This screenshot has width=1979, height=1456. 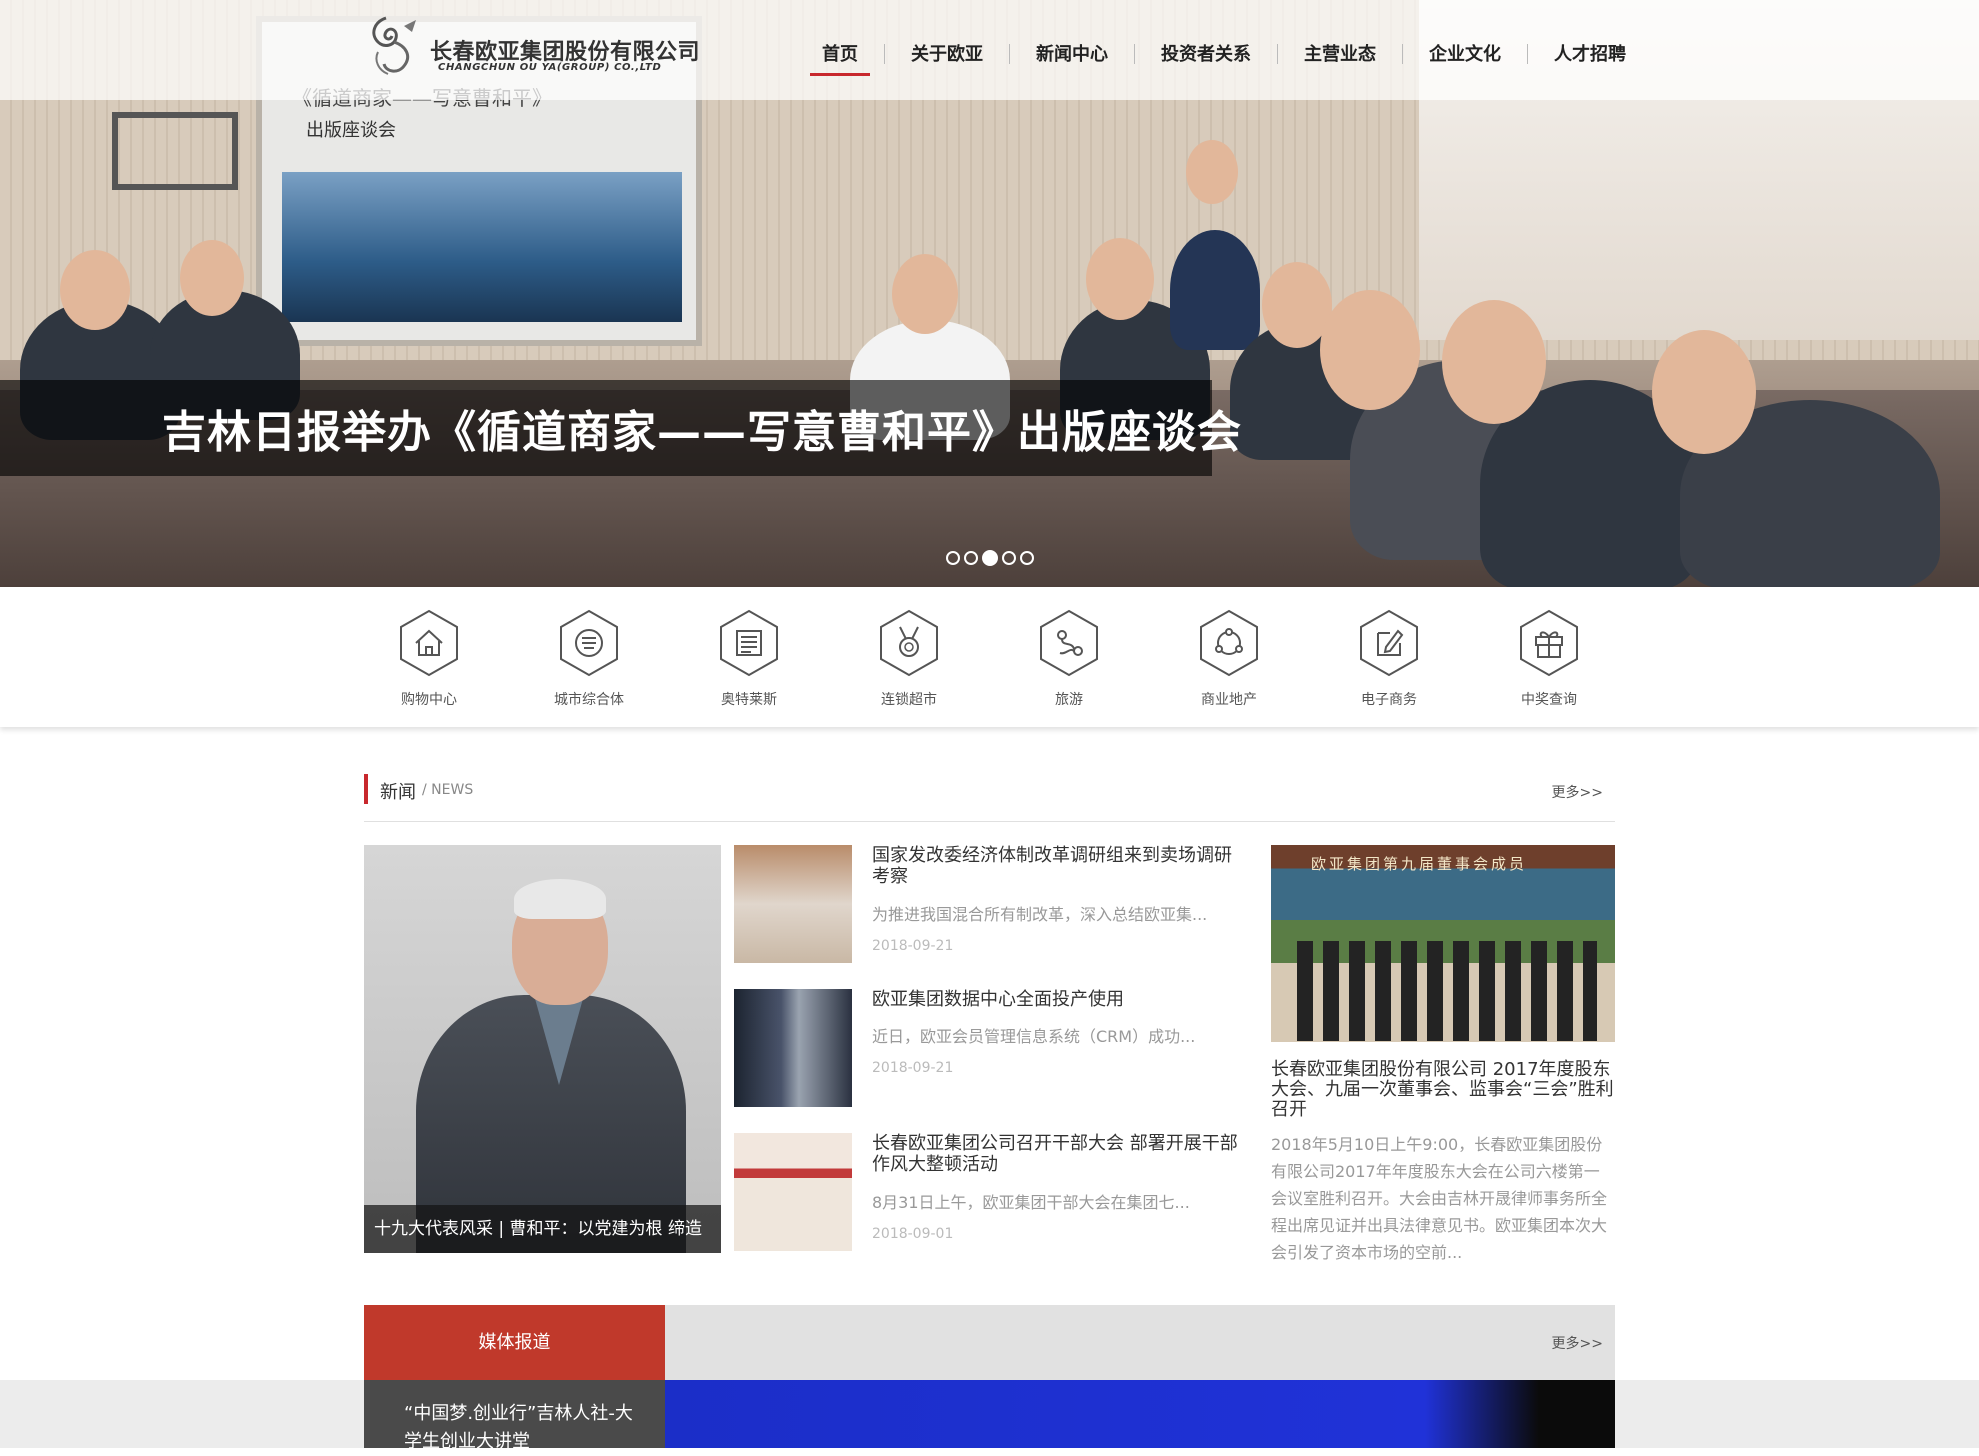 What do you see at coordinates (589, 700) in the screenshot?
I see `category-label: 城市综合体` at bounding box center [589, 700].